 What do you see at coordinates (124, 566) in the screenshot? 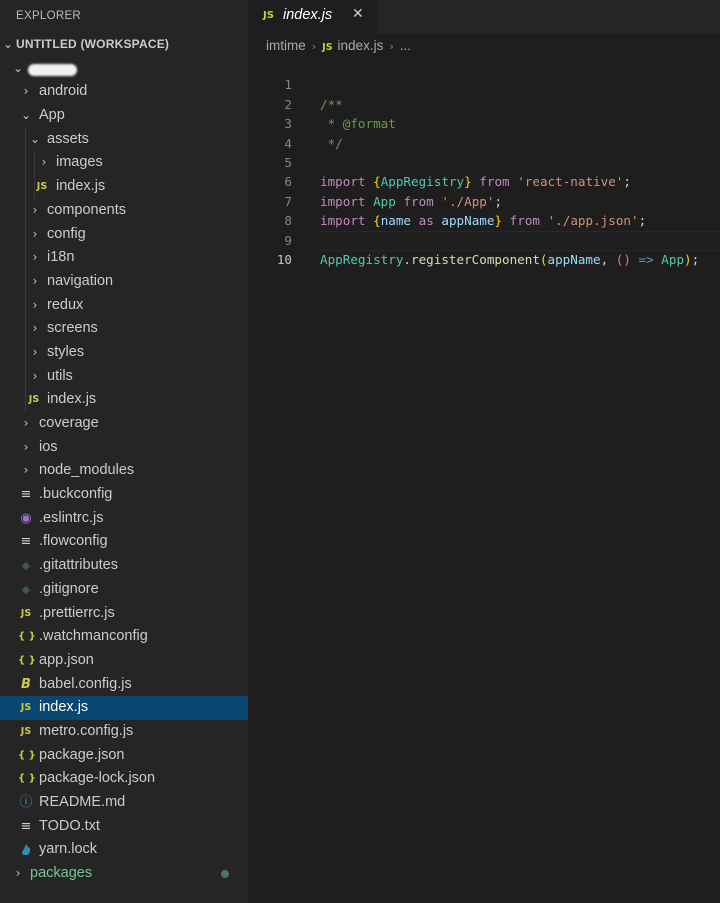
I see `tree-item-gitattributes: ◆ .gitattributes` at bounding box center [124, 566].